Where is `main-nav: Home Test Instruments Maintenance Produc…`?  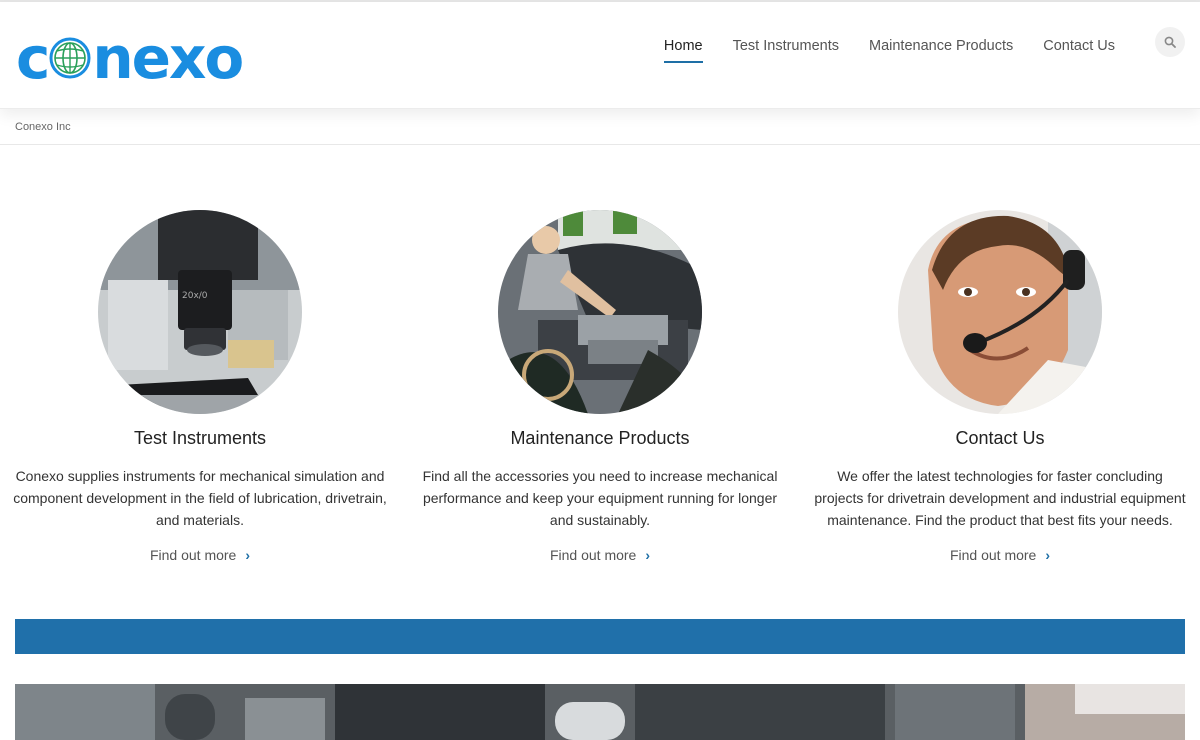
main-nav: Home Test Instruments Maintenance Produc… is located at coordinates (889, 46).